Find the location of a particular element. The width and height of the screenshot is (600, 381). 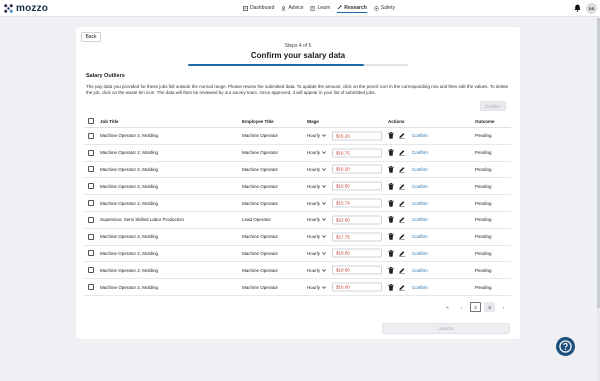

bell-icon is located at coordinates (577, 8).